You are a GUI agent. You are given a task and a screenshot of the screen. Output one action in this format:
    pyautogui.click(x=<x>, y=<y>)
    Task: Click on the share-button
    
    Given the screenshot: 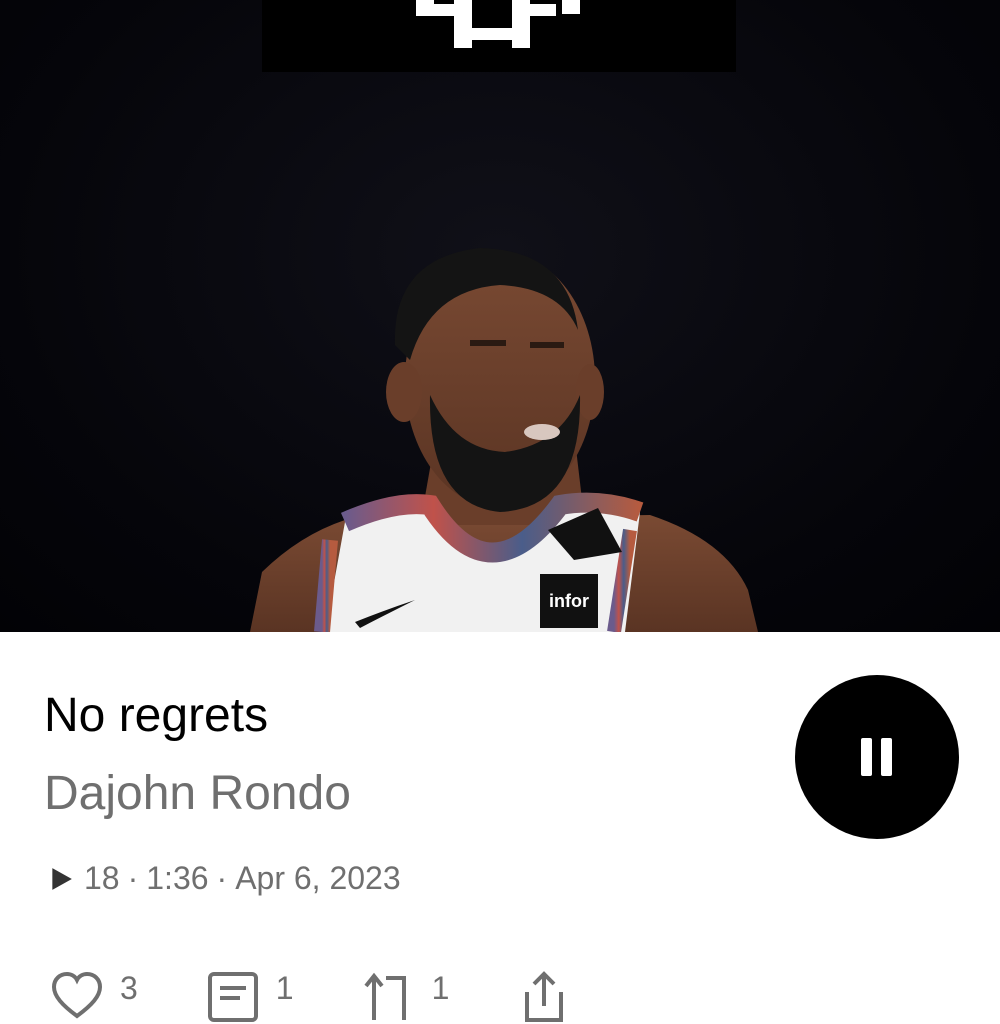 What is the action you would take?
    pyautogui.click(x=552, y=997)
    